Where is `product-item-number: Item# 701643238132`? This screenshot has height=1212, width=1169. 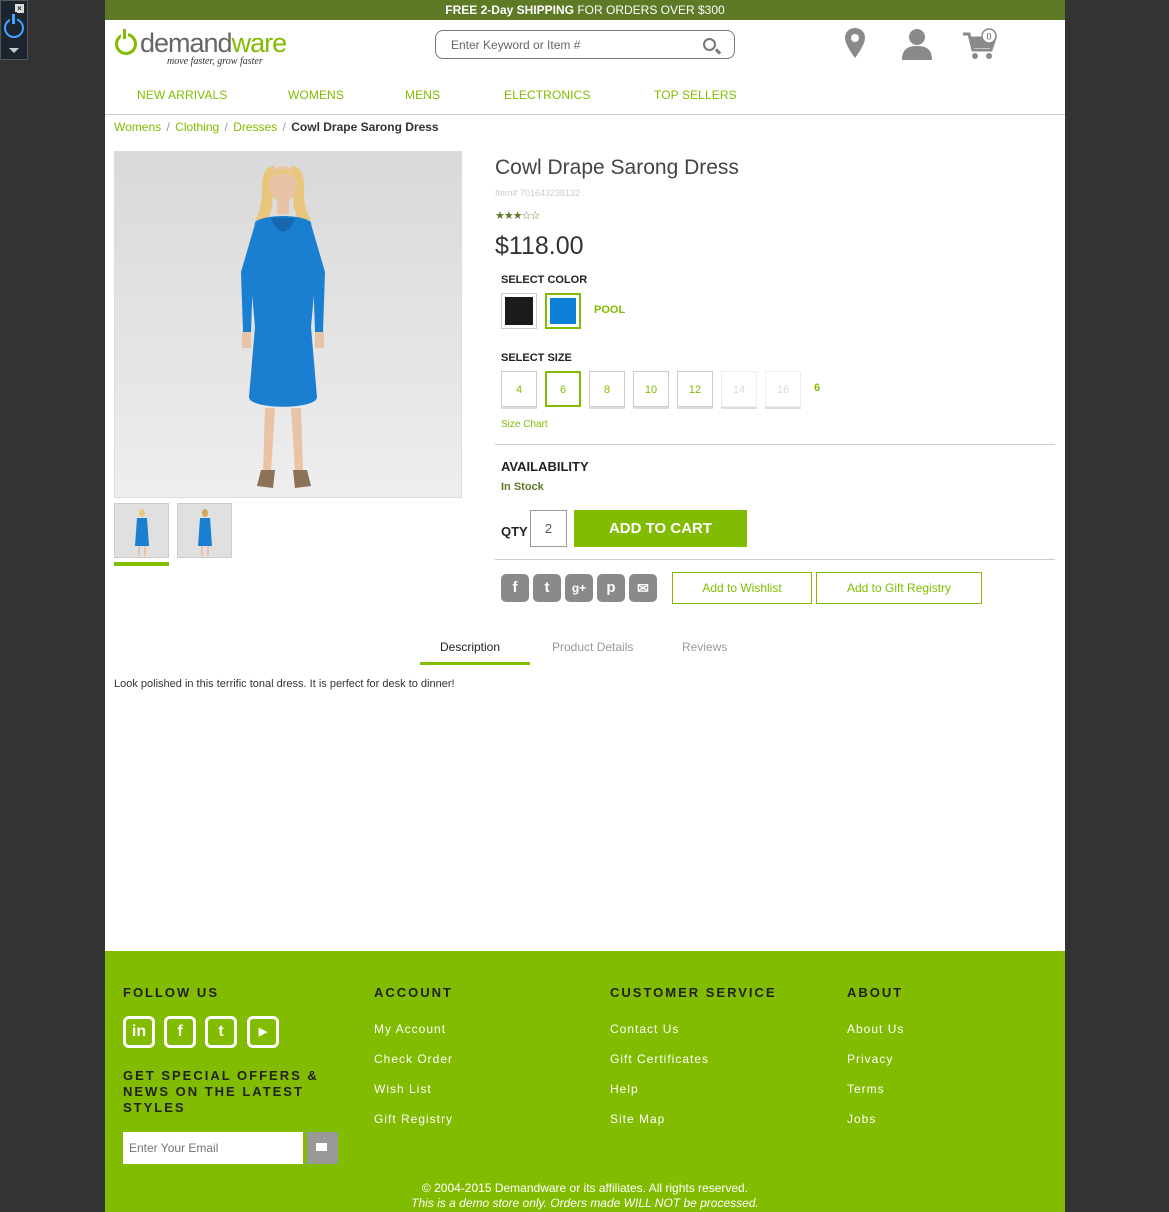 product-item-number: Item# 701643238132 is located at coordinates (538, 193).